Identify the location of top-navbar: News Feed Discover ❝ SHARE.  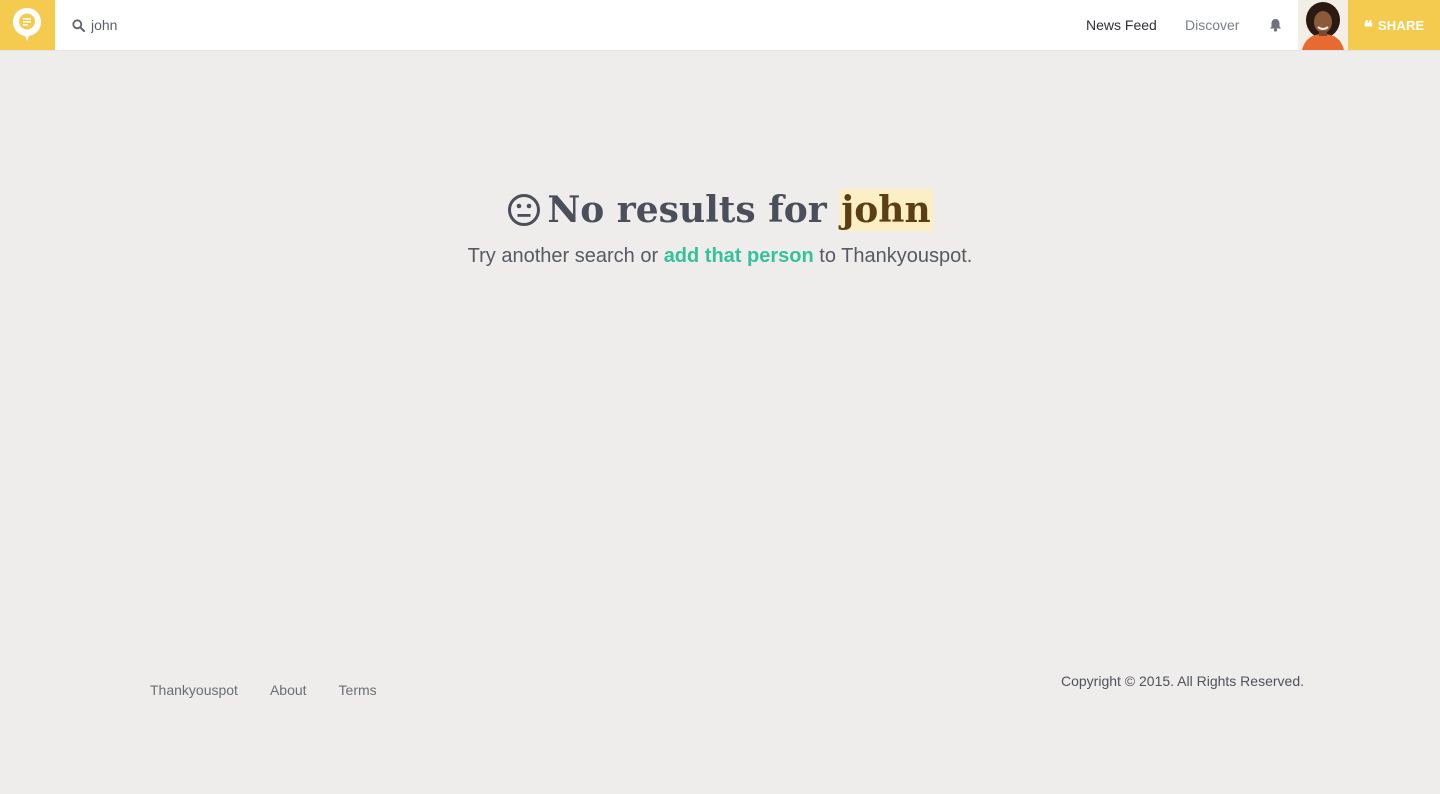
(720, 25).